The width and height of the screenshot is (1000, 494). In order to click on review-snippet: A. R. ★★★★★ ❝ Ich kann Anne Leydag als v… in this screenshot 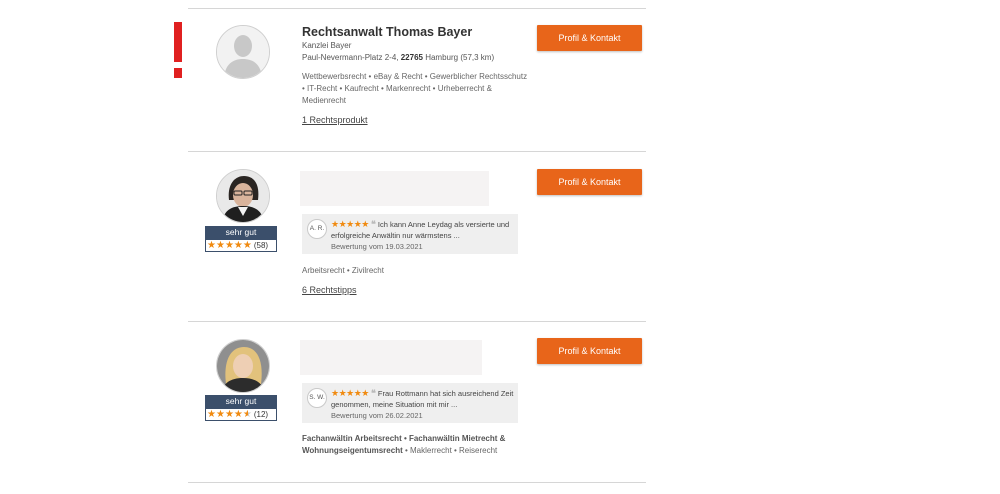, I will do `click(410, 234)`.